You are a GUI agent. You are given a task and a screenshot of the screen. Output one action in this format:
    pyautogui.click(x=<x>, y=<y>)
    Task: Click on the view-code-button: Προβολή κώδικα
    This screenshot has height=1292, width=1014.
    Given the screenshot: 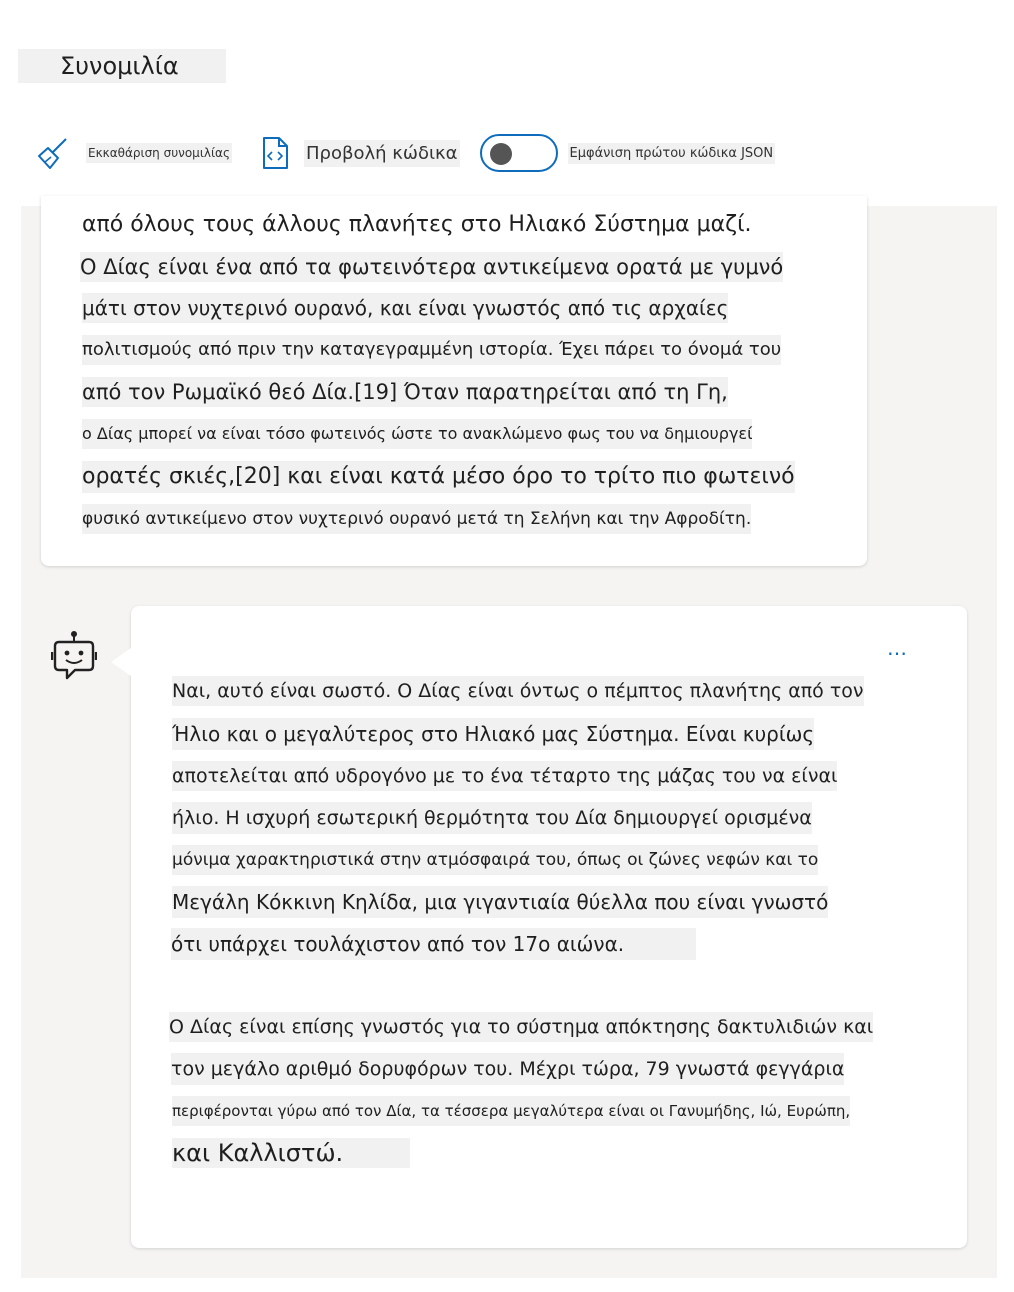 What is the action you would take?
    pyautogui.click(x=359, y=153)
    